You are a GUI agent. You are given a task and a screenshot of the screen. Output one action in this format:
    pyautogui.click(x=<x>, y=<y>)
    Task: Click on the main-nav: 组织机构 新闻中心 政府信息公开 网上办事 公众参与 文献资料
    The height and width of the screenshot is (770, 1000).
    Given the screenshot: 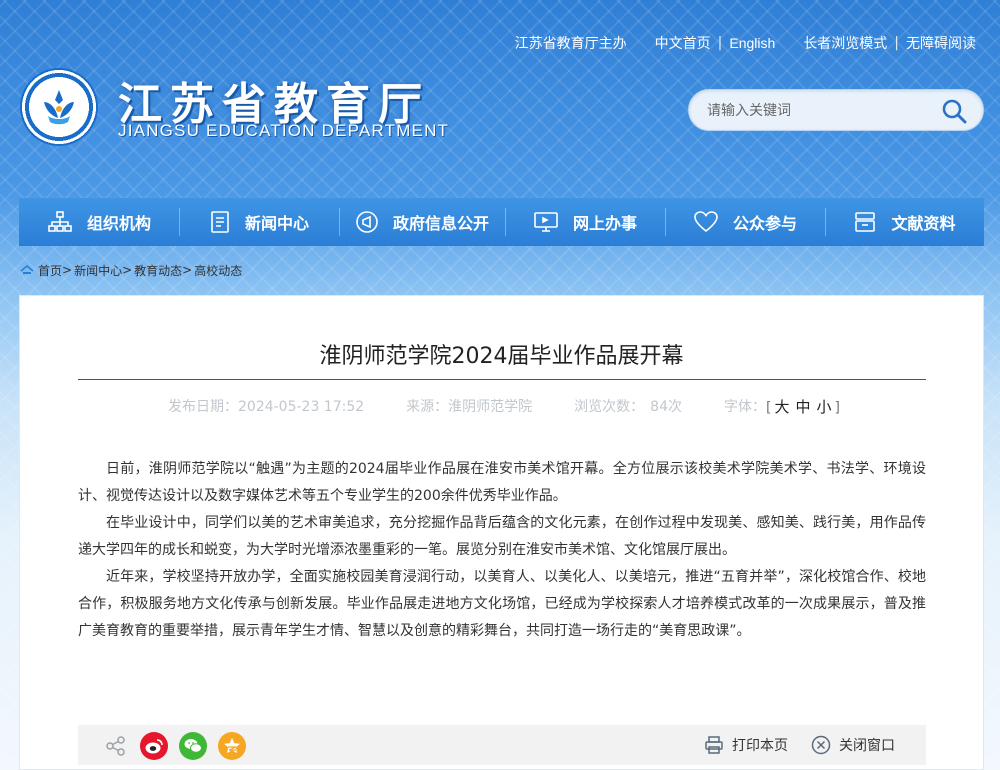 What is the action you would take?
    pyautogui.click(x=501, y=222)
    